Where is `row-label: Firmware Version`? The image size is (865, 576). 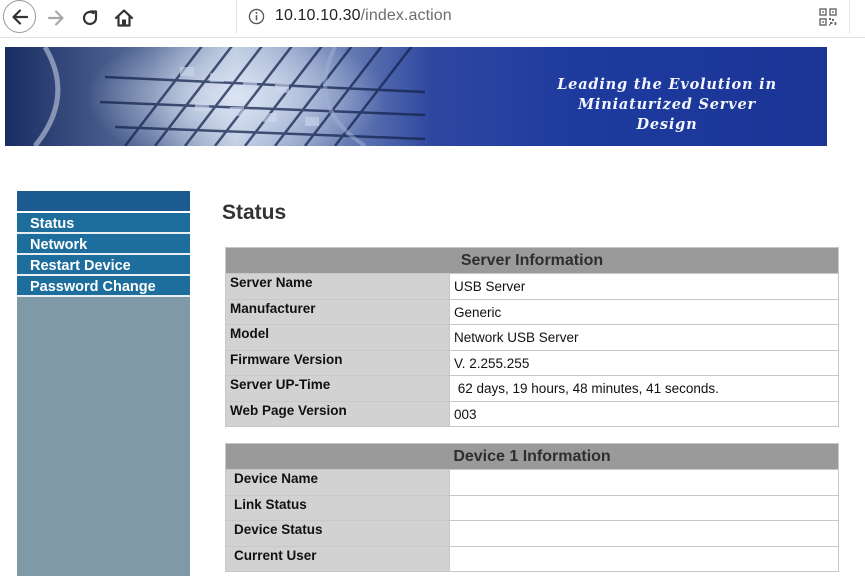
row-label: Firmware Version is located at coordinates (337, 362).